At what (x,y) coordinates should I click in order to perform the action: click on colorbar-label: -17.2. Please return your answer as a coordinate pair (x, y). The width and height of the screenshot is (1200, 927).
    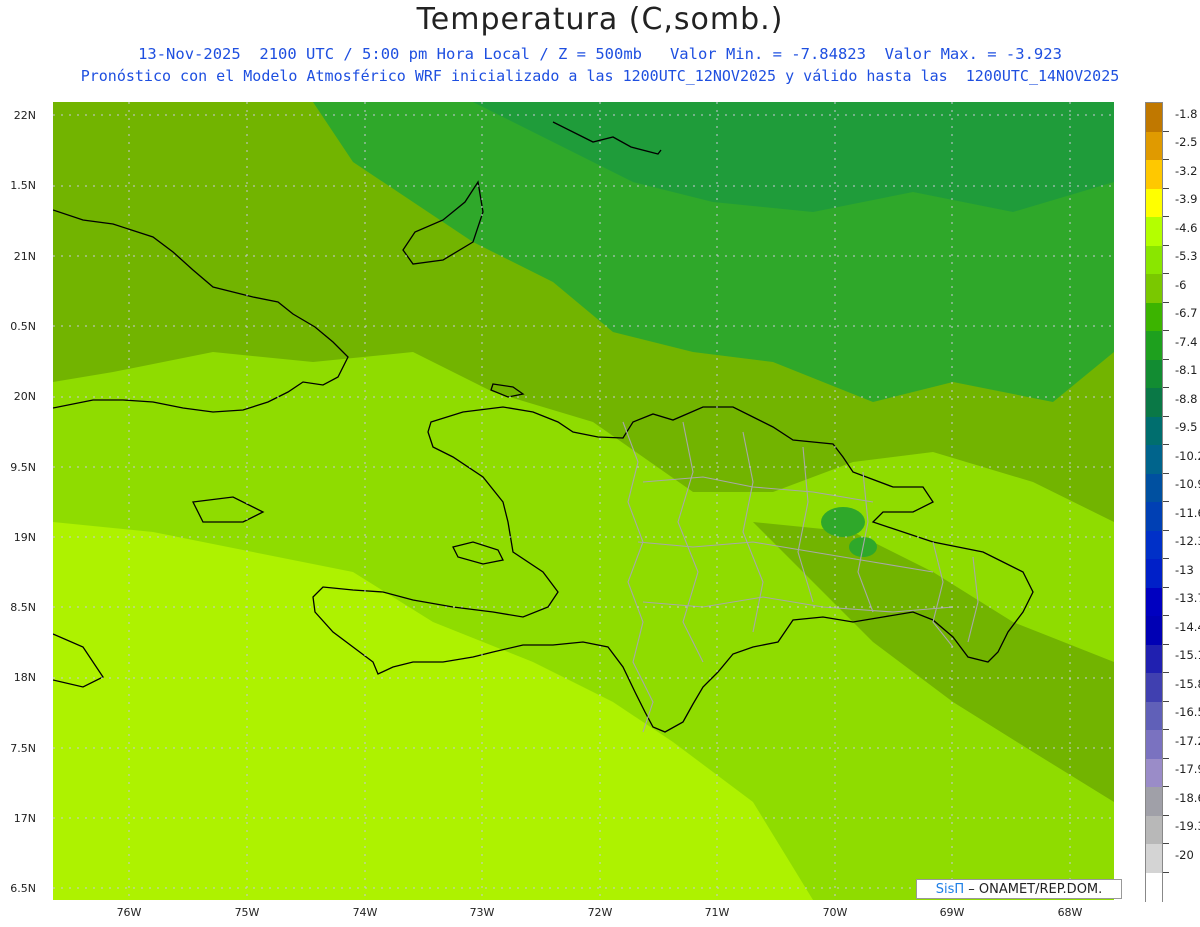
    Looking at the image, I should click on (1187, 740).